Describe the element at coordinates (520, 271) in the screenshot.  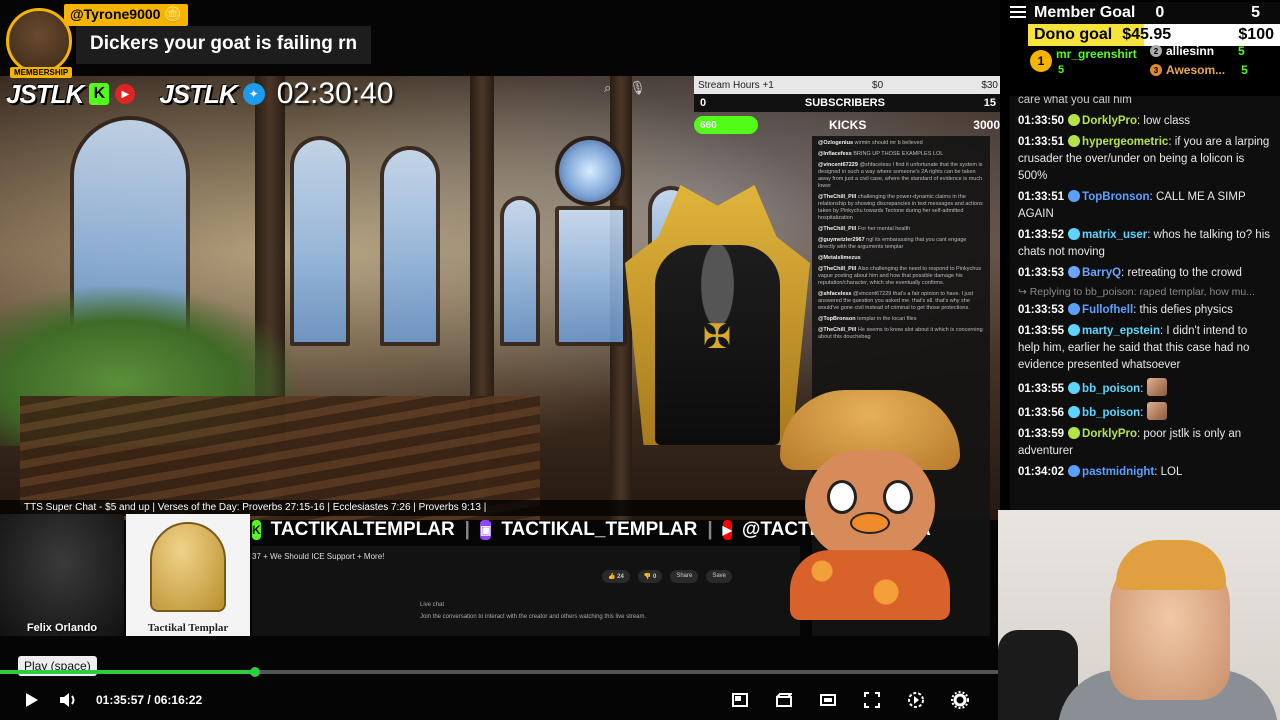
I see `stained-window` at that location.